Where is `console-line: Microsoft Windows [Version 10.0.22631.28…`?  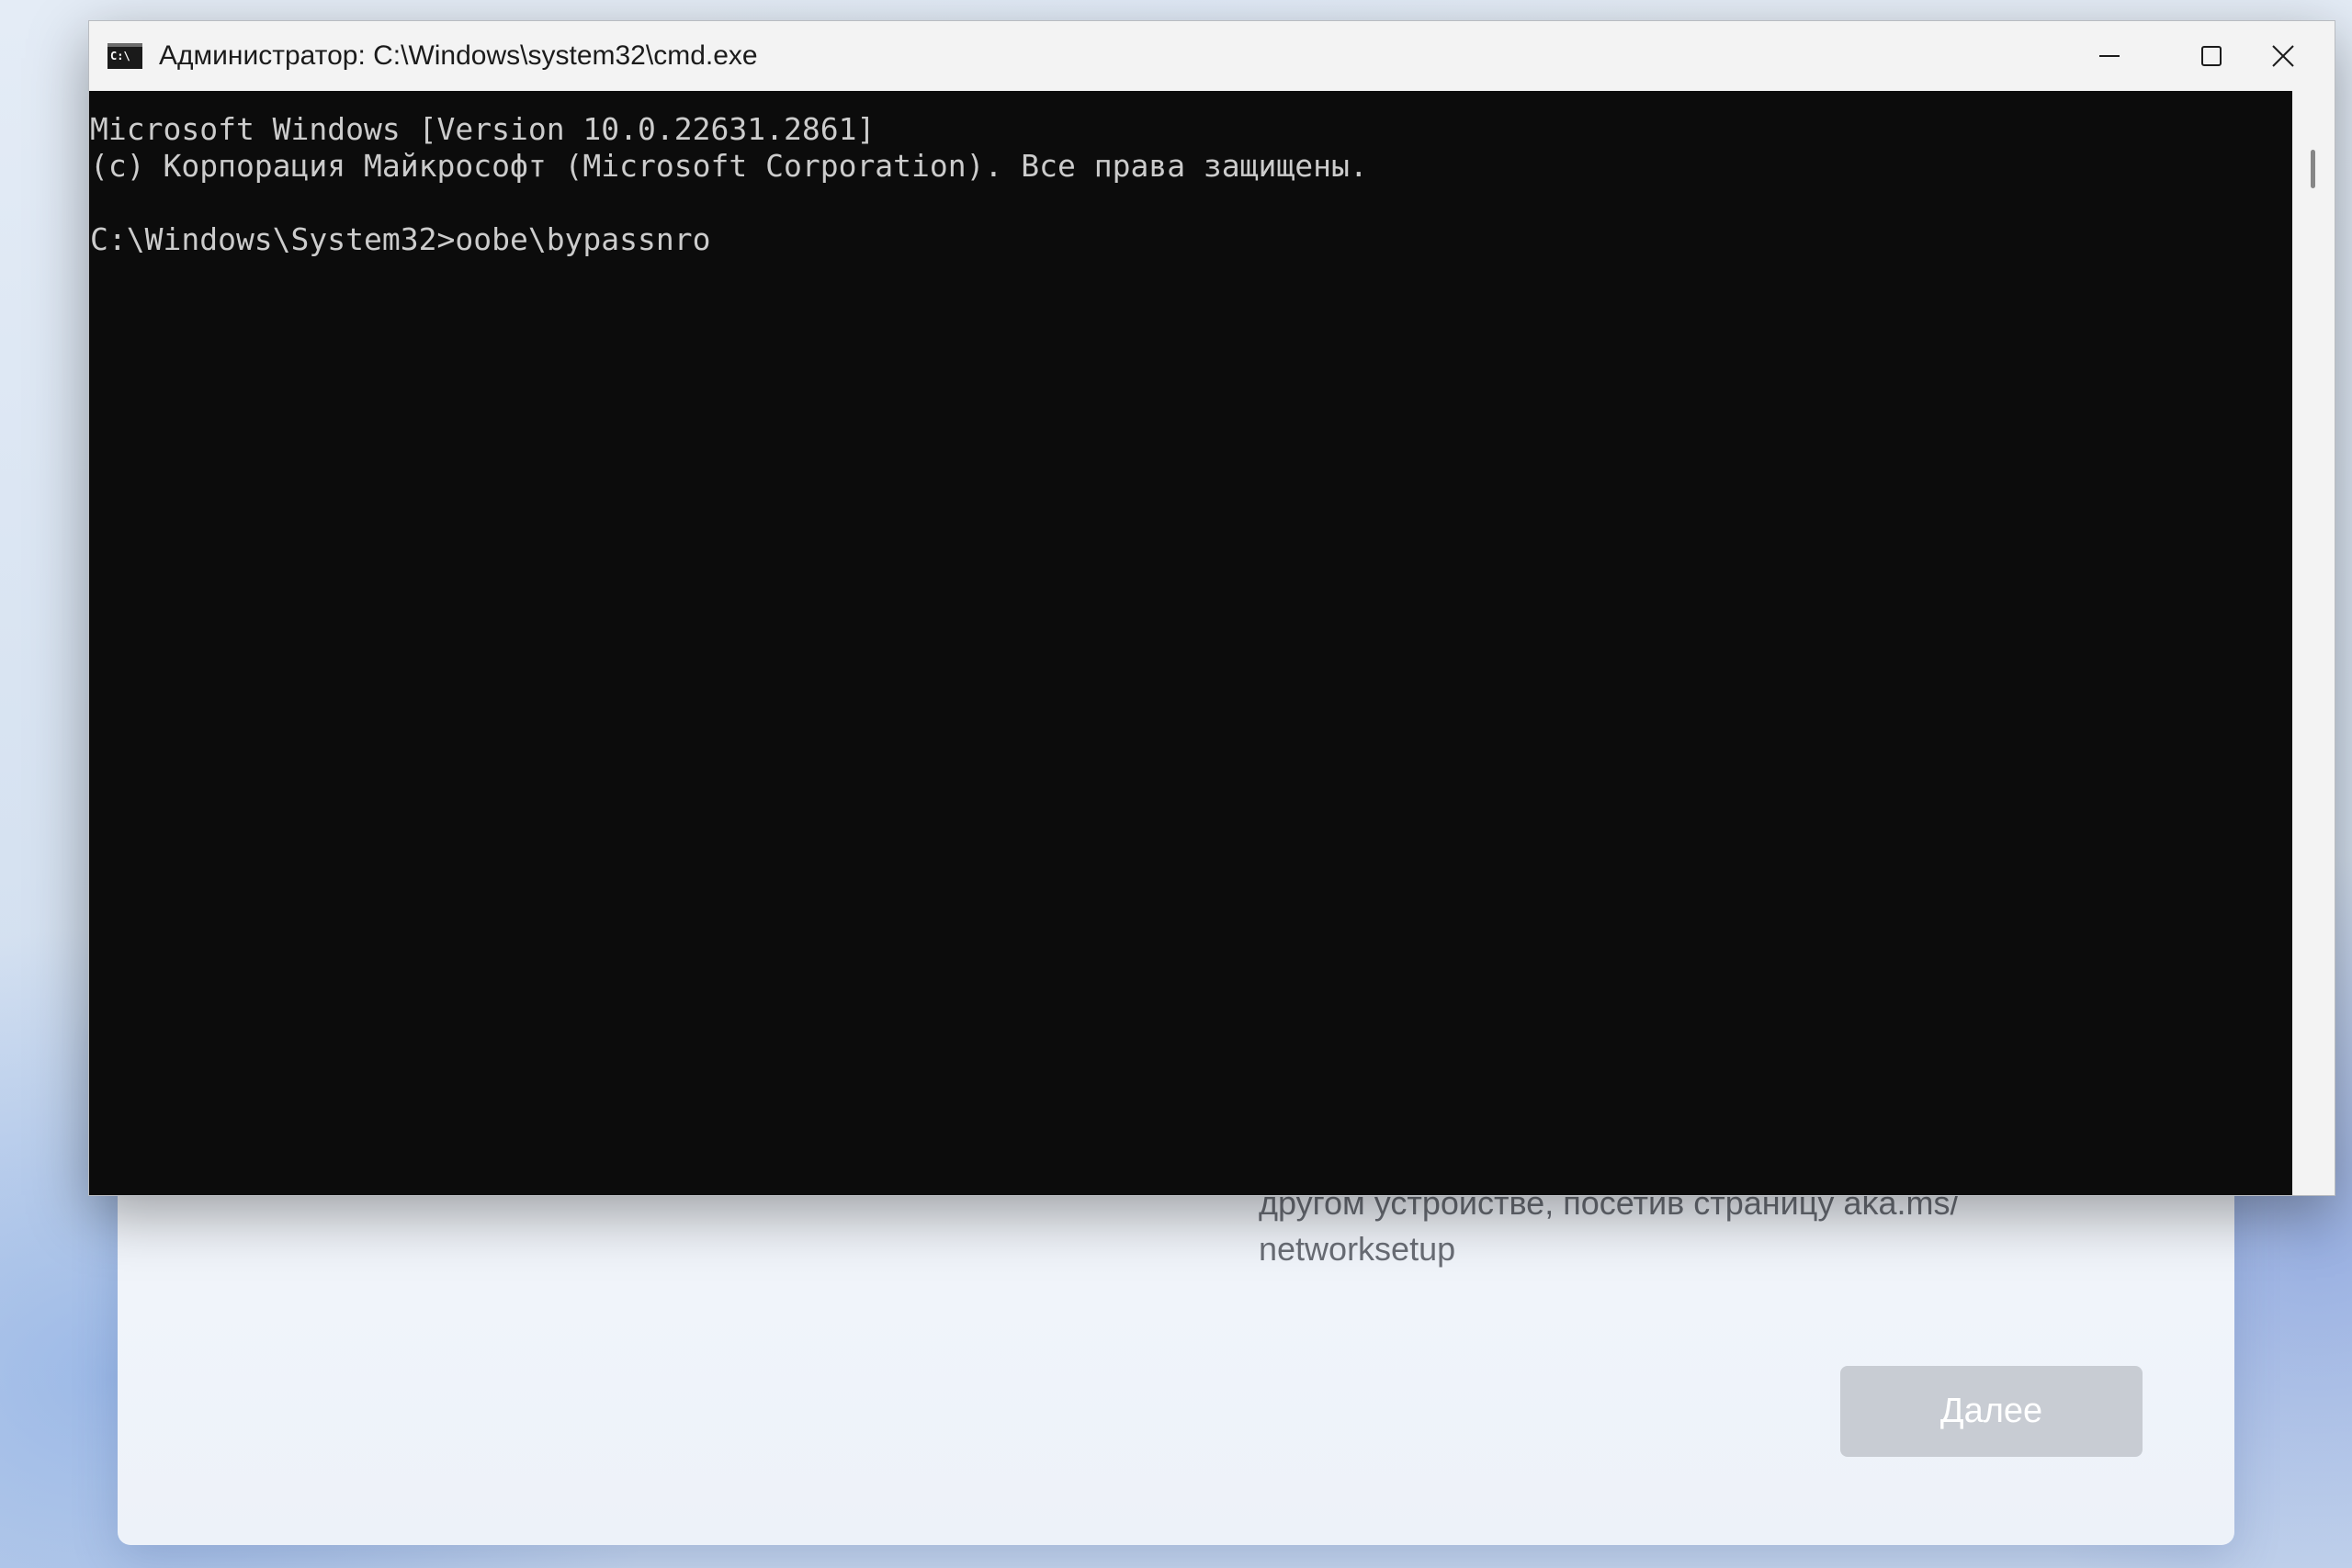 console-line: Microsoft Windows [Version 10.0.22631.28… is located at coordinates (483, 129).